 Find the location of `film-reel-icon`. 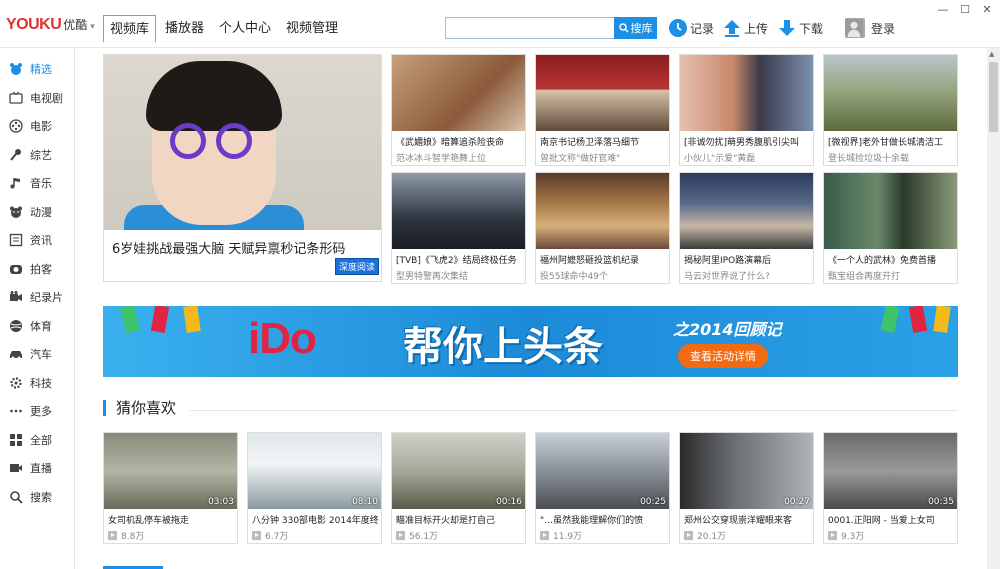

film-reel-icon is located at coordinates (16, 126).